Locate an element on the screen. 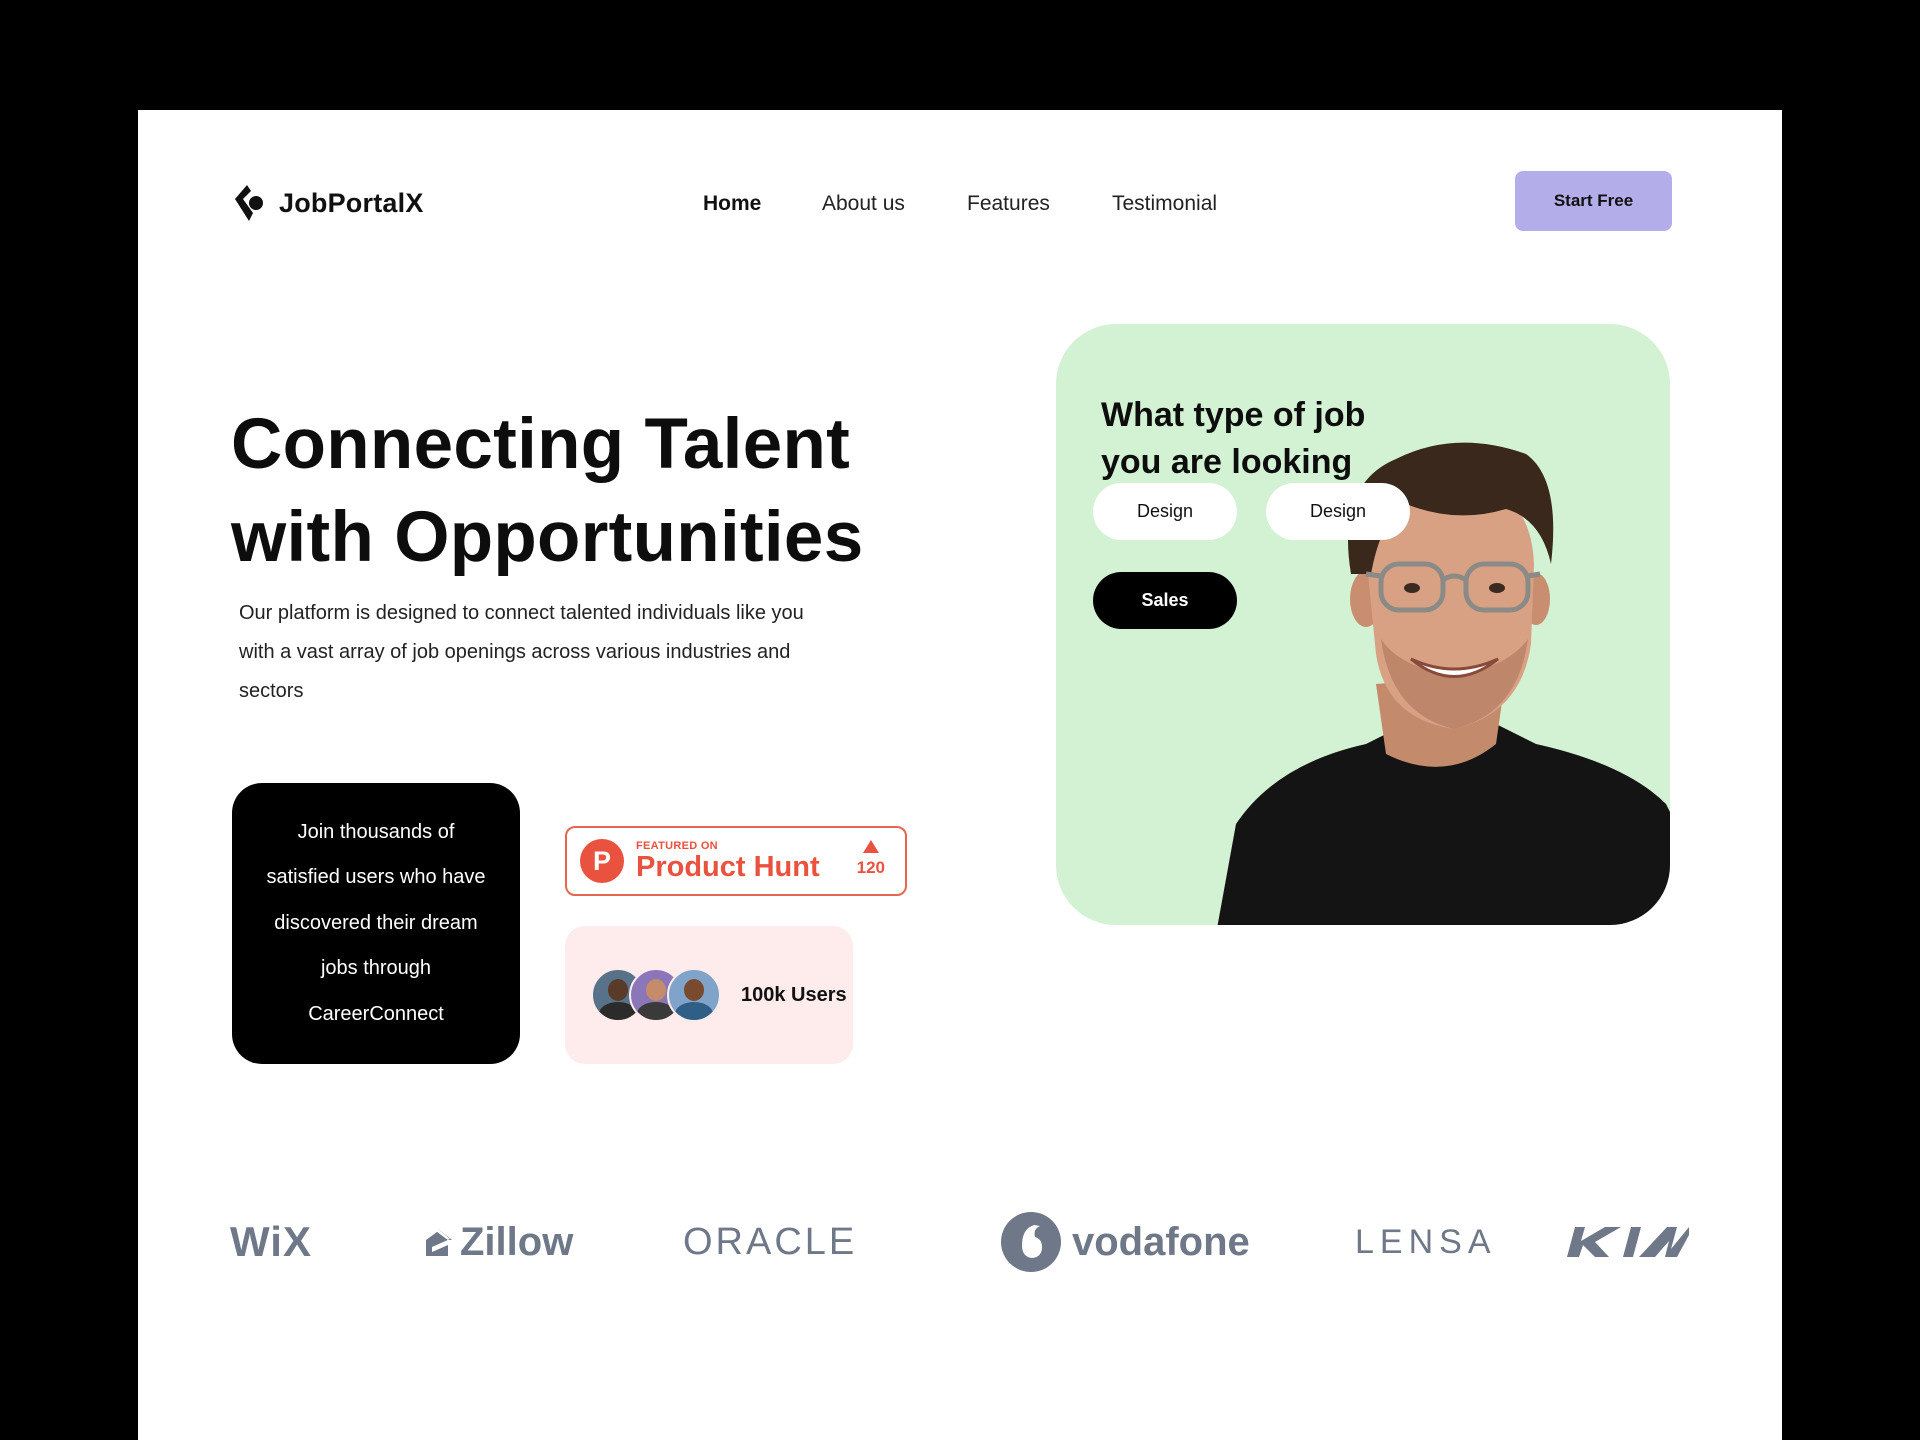 This screenshot has width=1920, height=1440. upvote-arrow-icon is located at coordinates (870, 846).